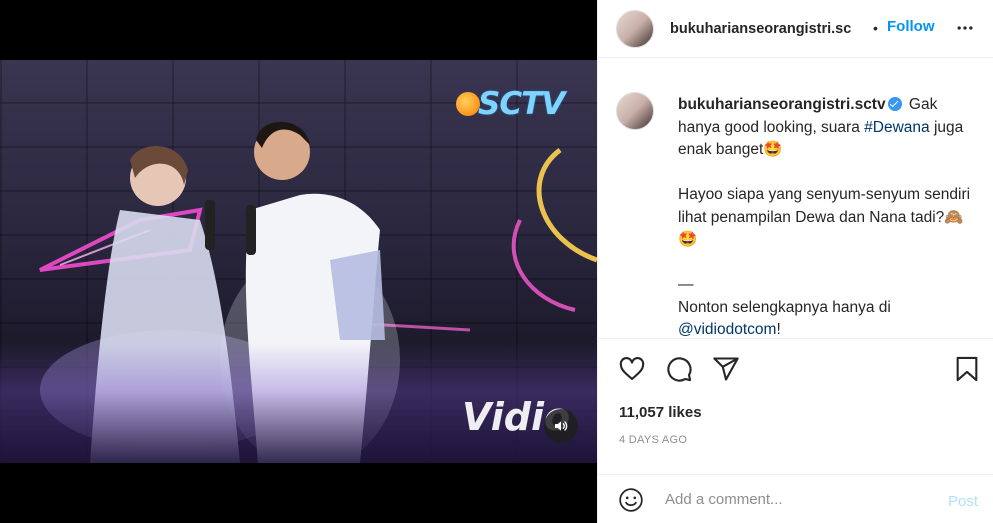 The image size is (993, 523). I want to click on post-header: bukuharianseorangistri.sc • Follow, so click(795, 29).